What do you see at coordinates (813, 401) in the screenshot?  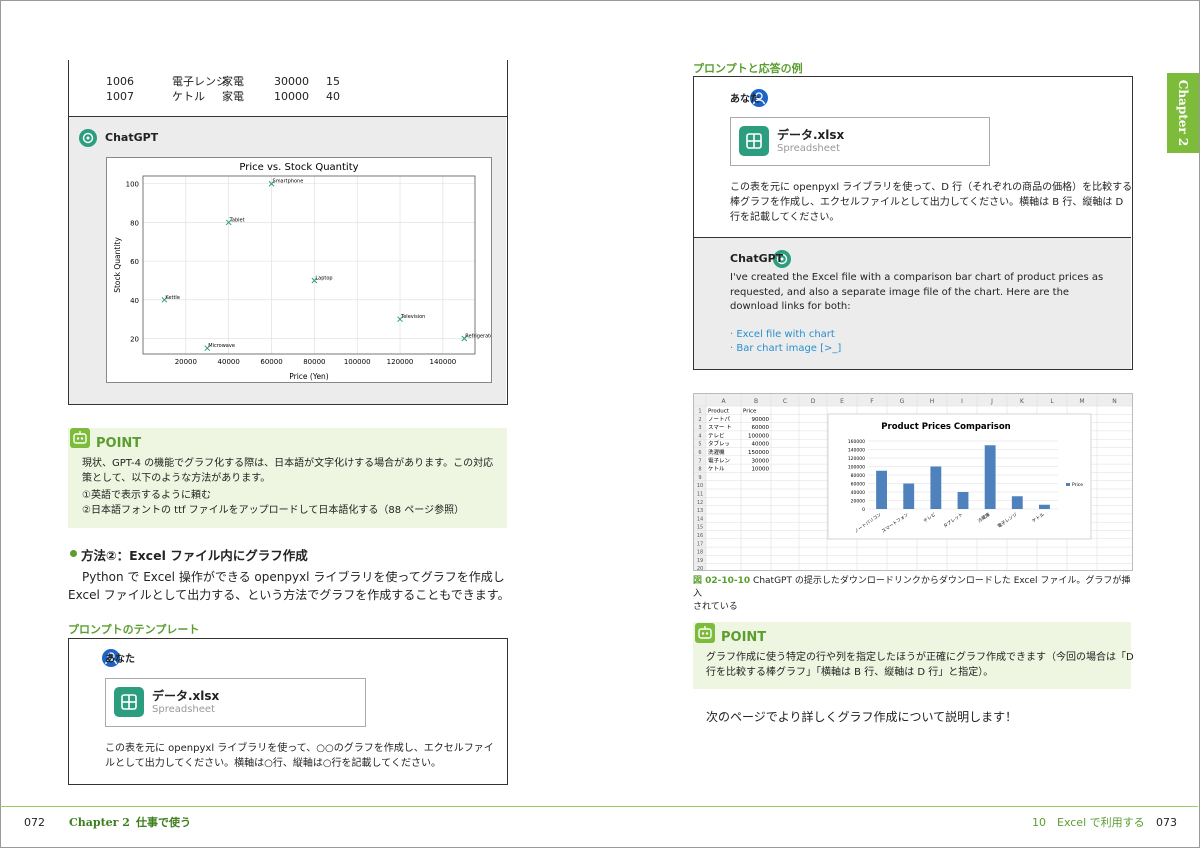 I see `column-header: D` at bounding box center [813, 401].